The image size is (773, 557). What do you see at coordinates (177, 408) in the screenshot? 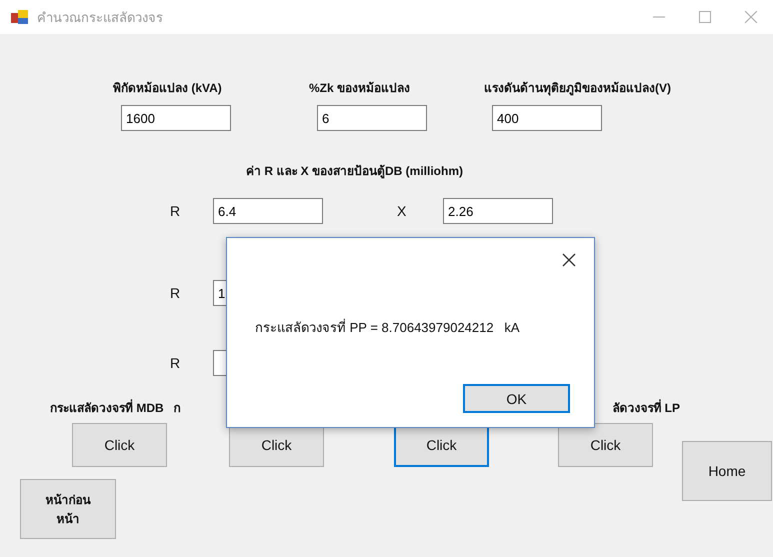
I see `result-label: ก` at bounding box center [177, 408].